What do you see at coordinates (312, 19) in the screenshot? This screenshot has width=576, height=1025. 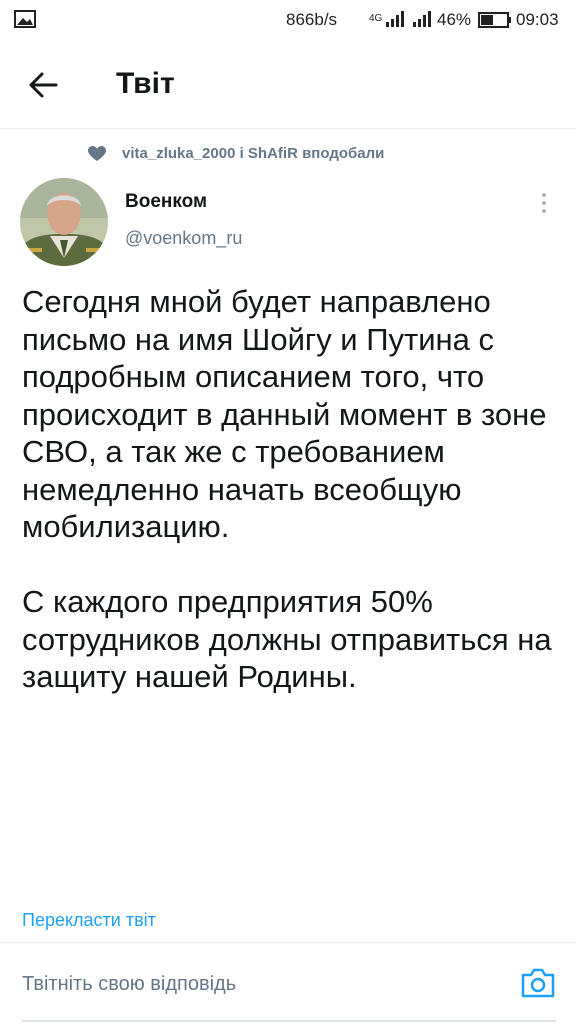 I see `network-speed: 866b/s` at bounding box center [312, 19].